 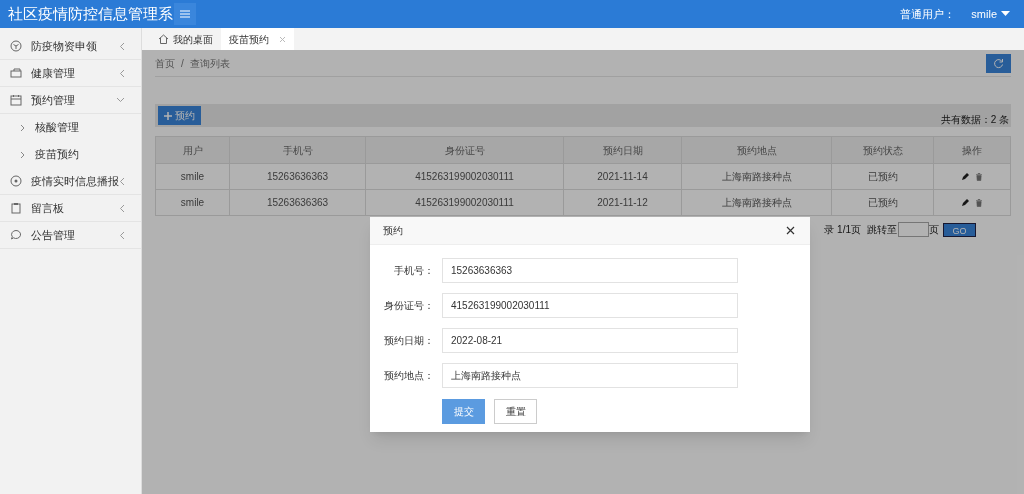 I want to click on sidebar-subitem: 疫苗预约, so click(x=70, y=154).